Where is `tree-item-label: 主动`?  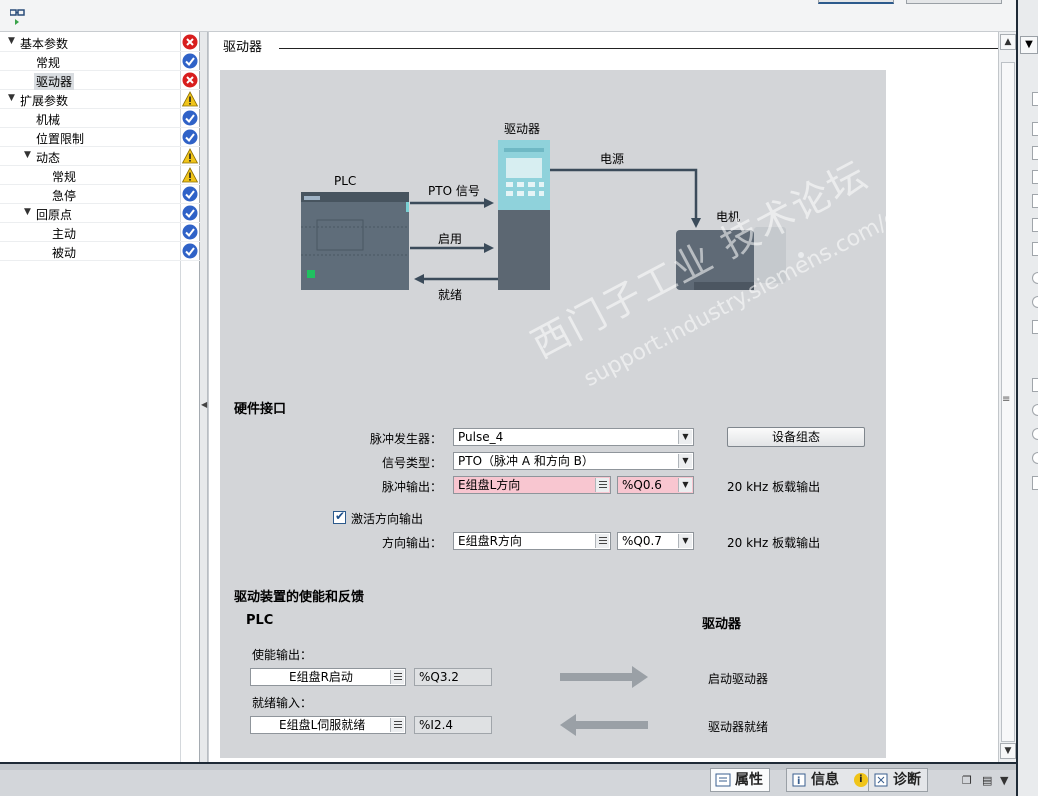 tree-item-label: 主动 is located at coordinates (64, 234).